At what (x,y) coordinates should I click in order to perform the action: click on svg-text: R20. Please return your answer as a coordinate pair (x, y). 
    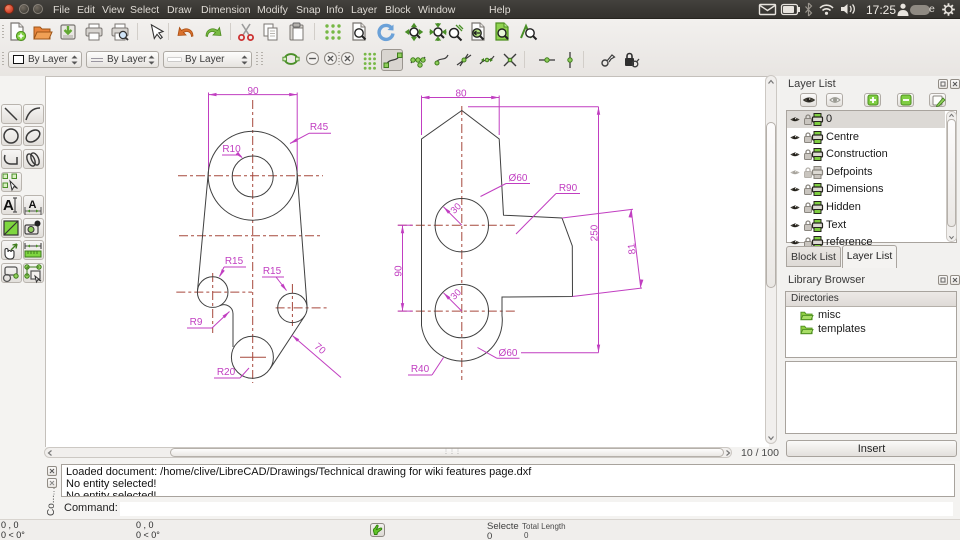
    Looking at the image, I should click on (226, 372).